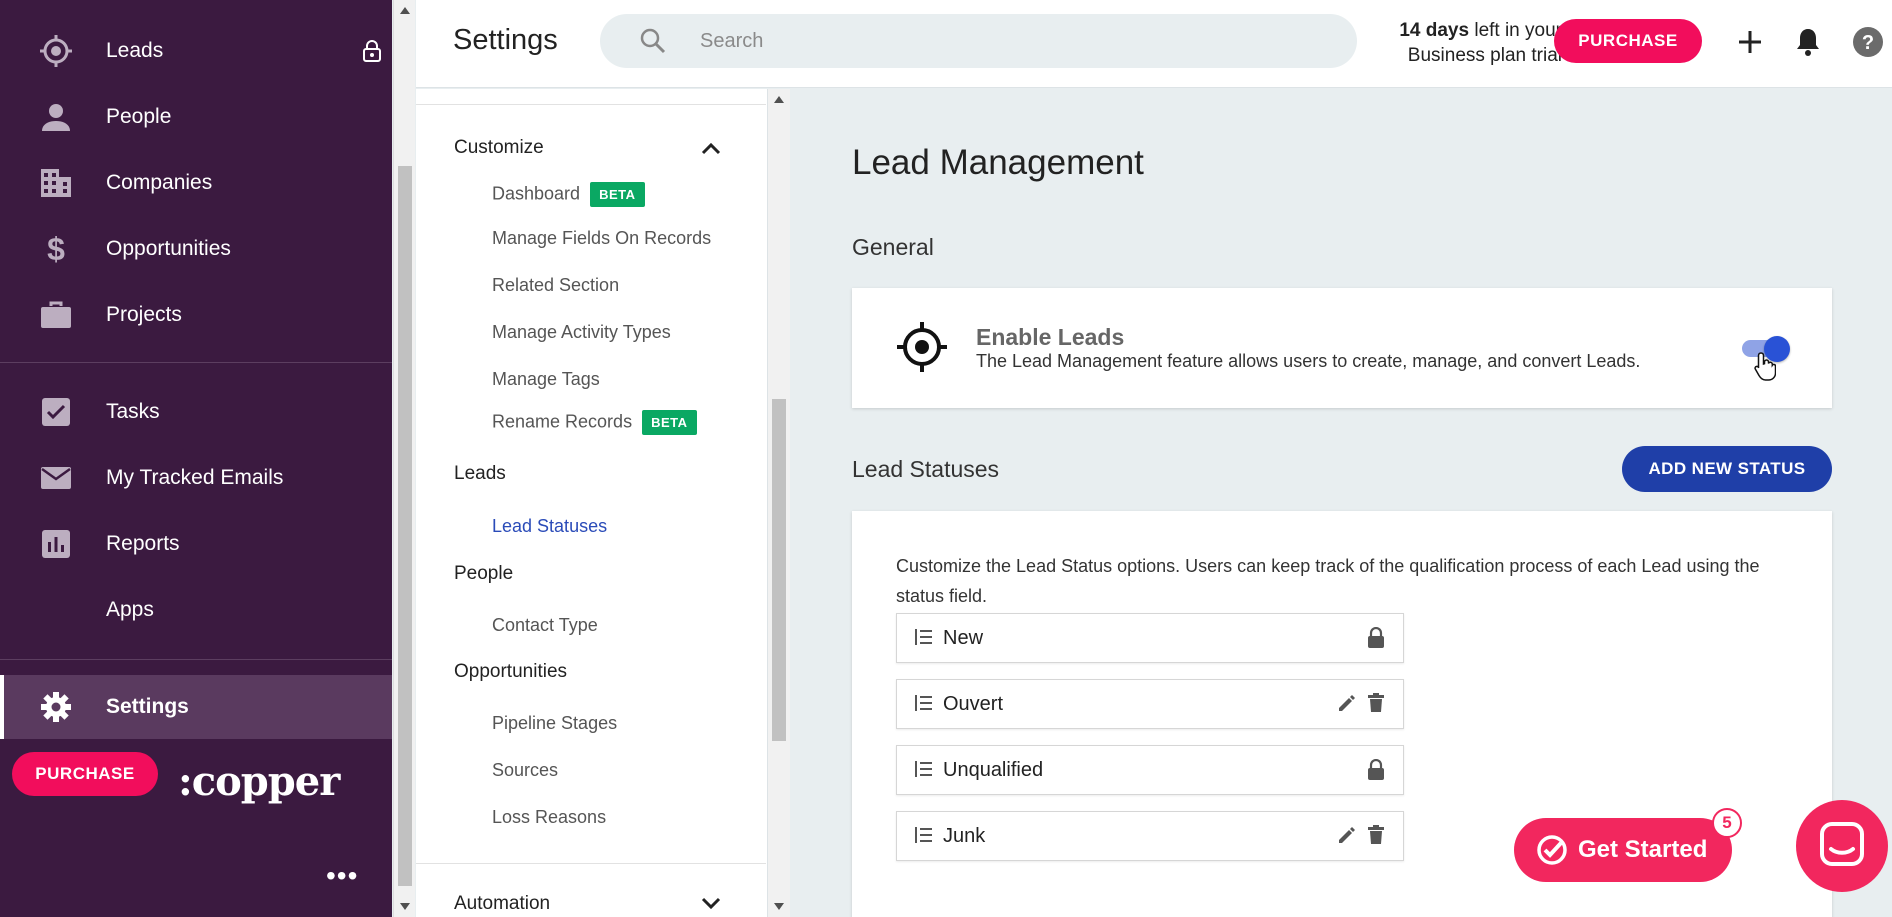 Image resolution: width=1892 pixels, height=917 pixels. I want to click on nav-item-opportunities: $ Opportunities, so click(196, 249).